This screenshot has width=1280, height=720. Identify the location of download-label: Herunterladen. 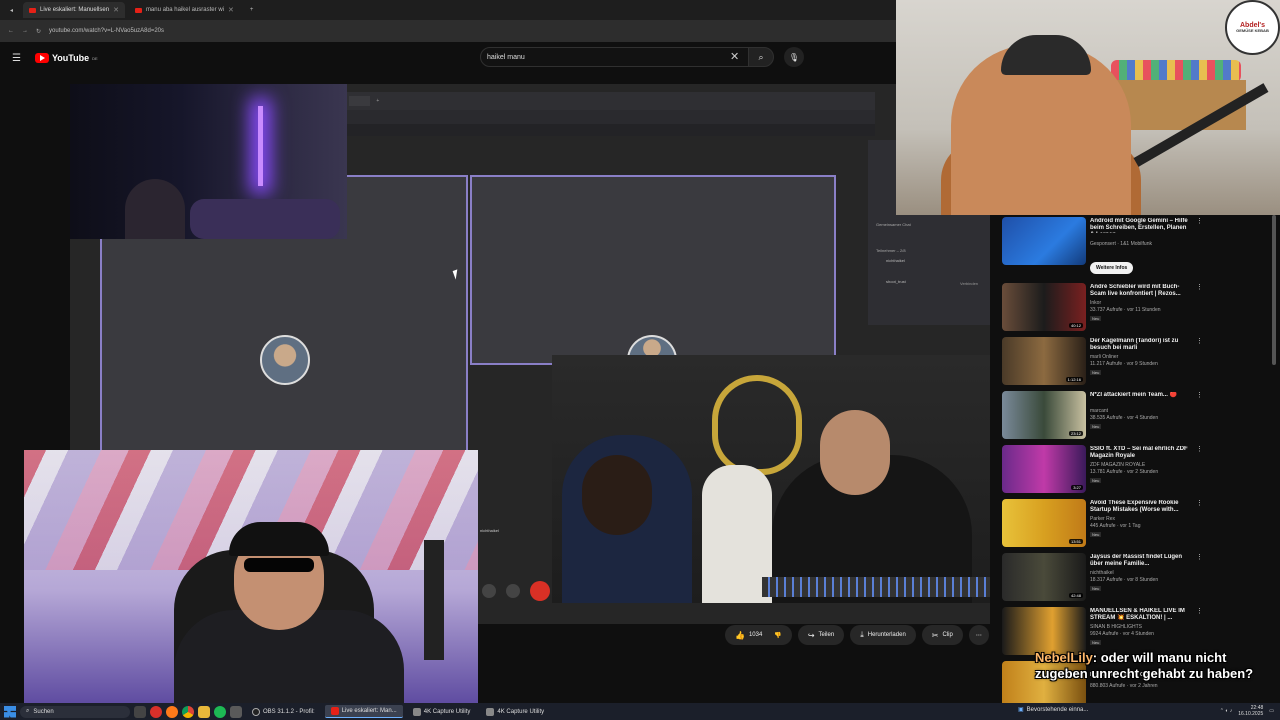
(886, 635).